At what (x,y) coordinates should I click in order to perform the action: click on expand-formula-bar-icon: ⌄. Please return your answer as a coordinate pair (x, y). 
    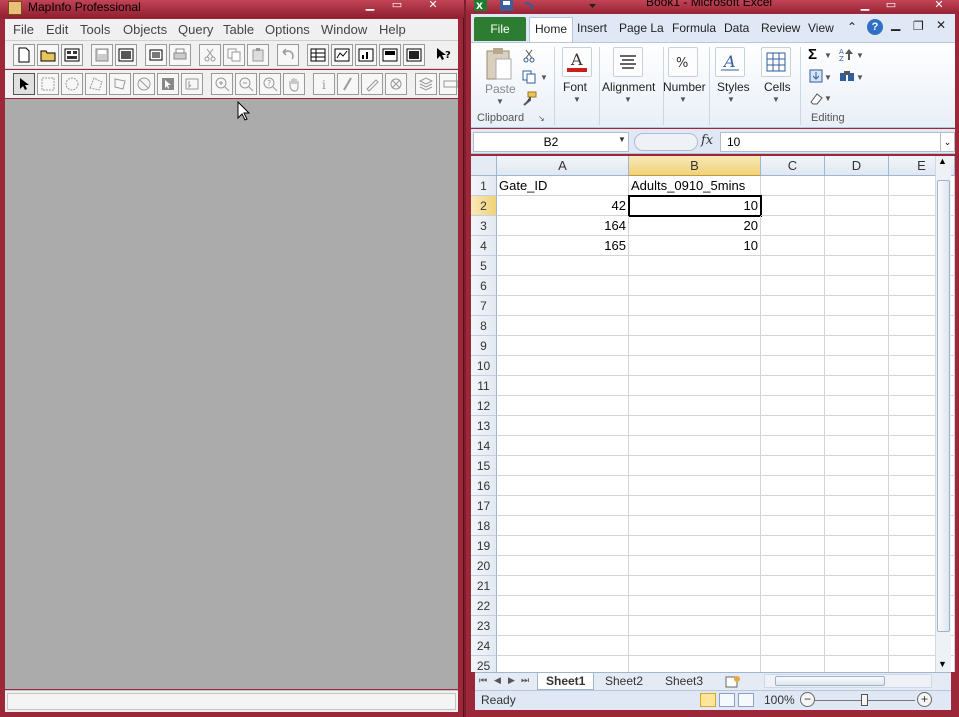
    Looking at the image, I should click on (947, 142).